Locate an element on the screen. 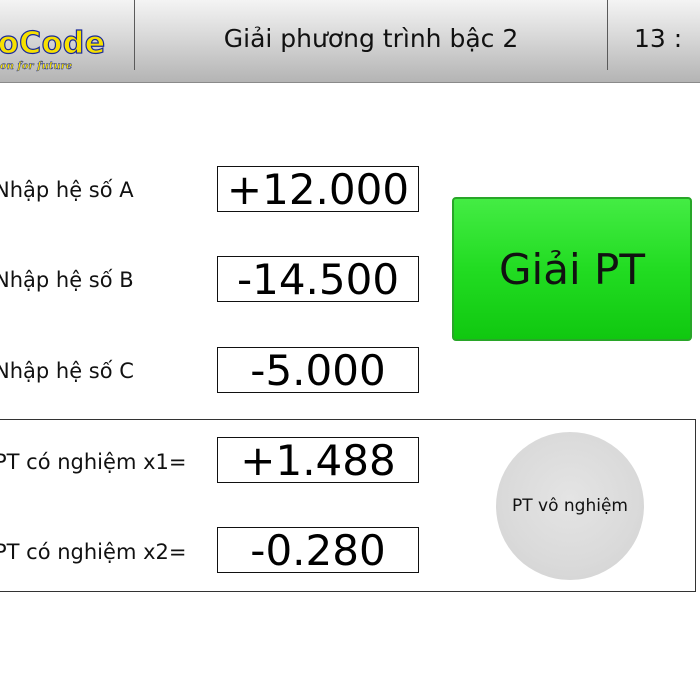 The image size is (700, 700). no-solution-indicator: PT vô nghiệm is located at coordinates (570, 506).